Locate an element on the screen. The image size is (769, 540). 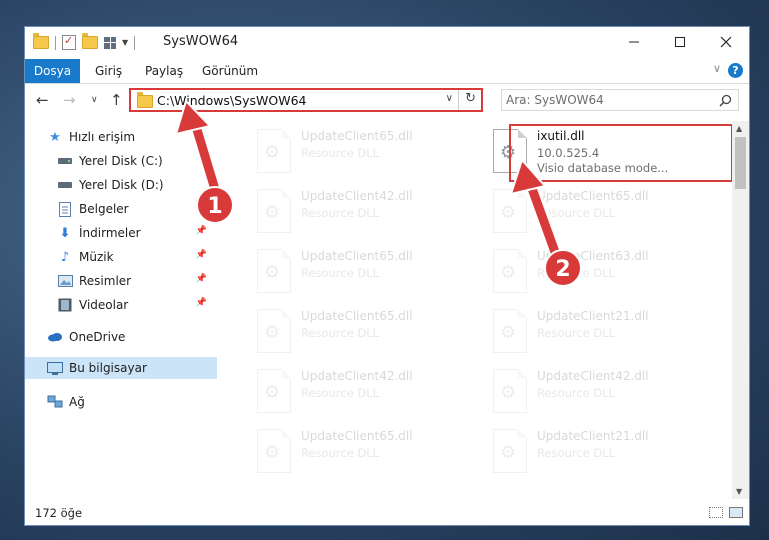
nav-item-drive-d: Yerel Disk (D:) is located at coordinates (137, 185).